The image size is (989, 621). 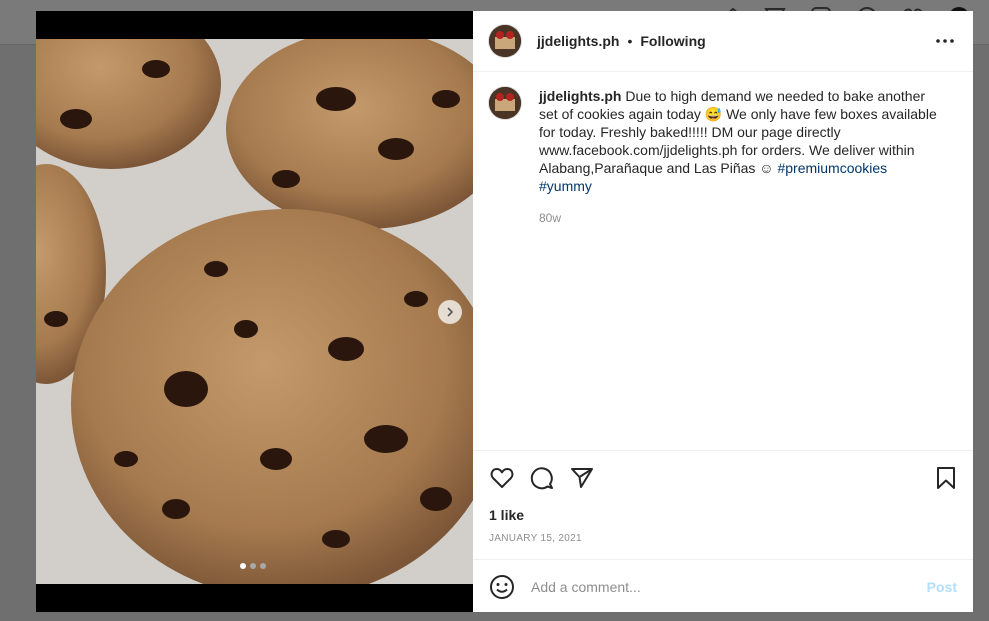 What do you see at coordinates (578, 41) in the screenshot?
I see `username-link: jjdelights.ph` at bounding box center [578, 41].